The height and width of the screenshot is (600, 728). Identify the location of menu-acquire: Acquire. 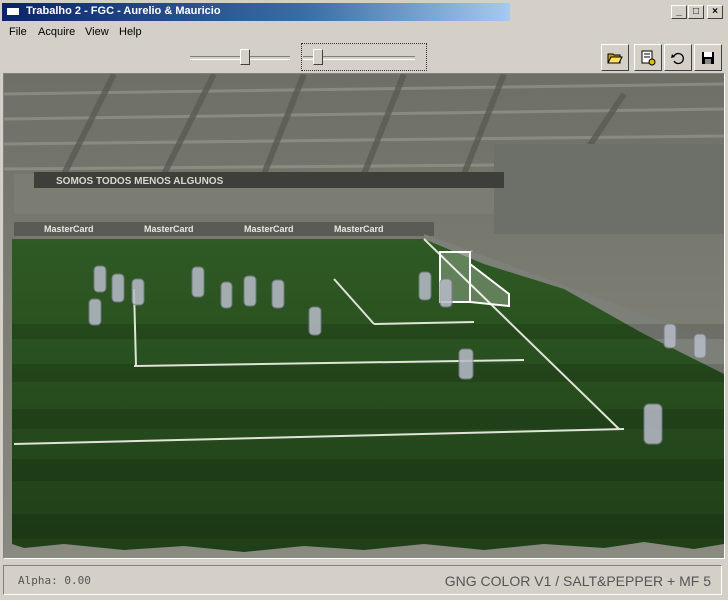
(56, 32).